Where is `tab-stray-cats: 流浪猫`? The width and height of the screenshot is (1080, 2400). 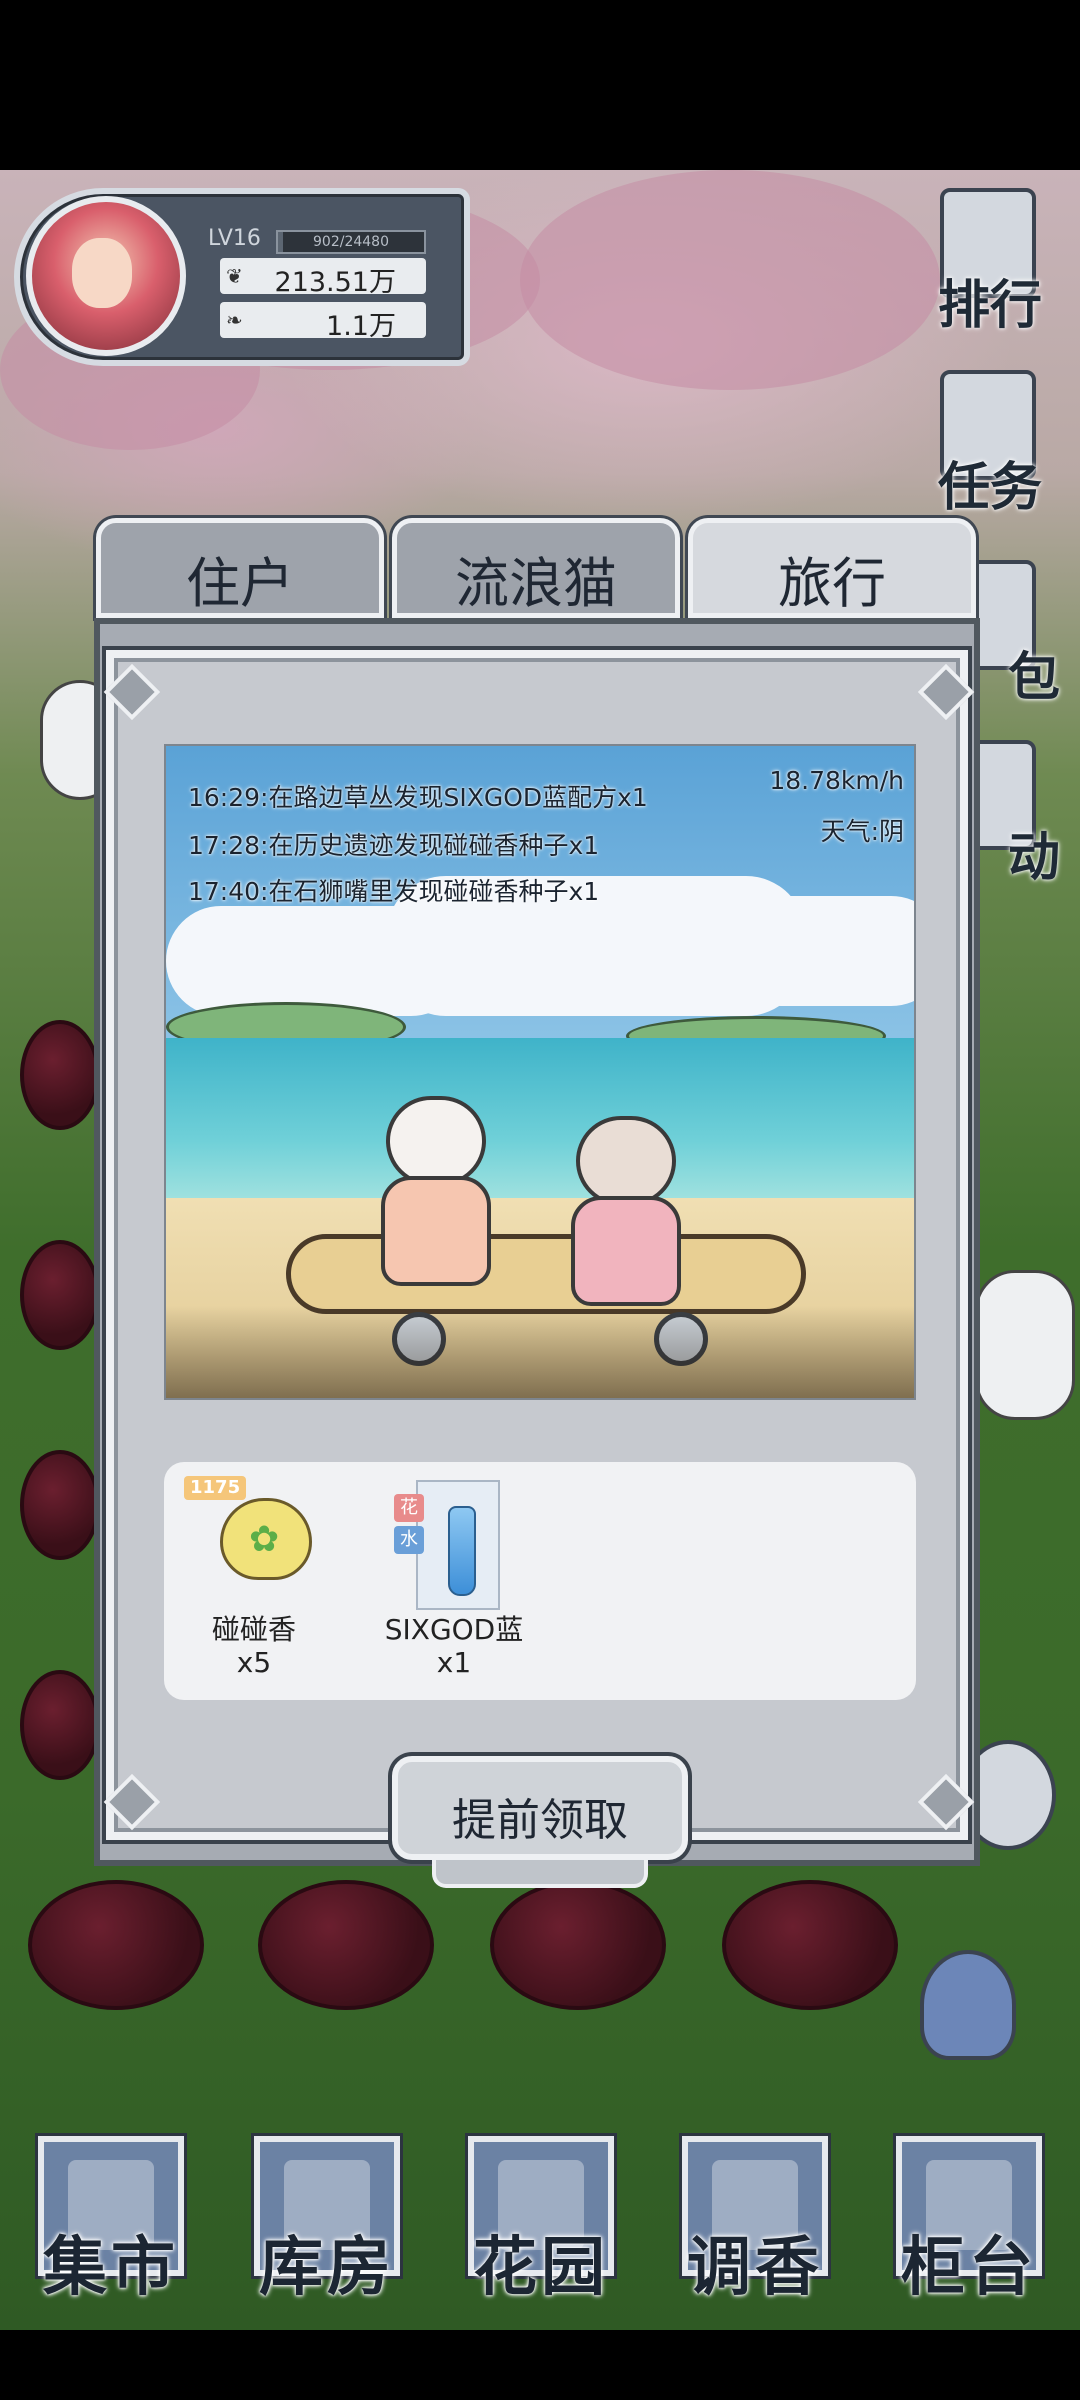
tab-stray-cats: 流浪猫 is located at coordinates (536, 568).